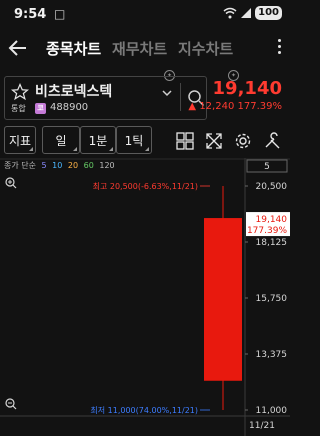  What do you see at coordinates (243, 141) in the screenshot?
I see `gear-icon` at bounding box center [243, 141].